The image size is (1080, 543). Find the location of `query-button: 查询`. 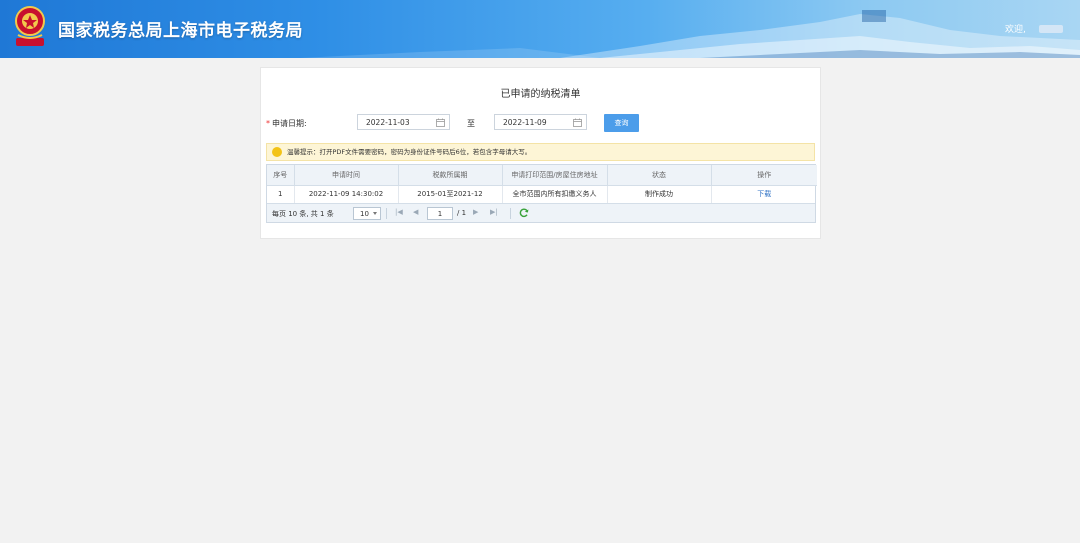

query-button: 查询 is located at coordinates (621, 123).